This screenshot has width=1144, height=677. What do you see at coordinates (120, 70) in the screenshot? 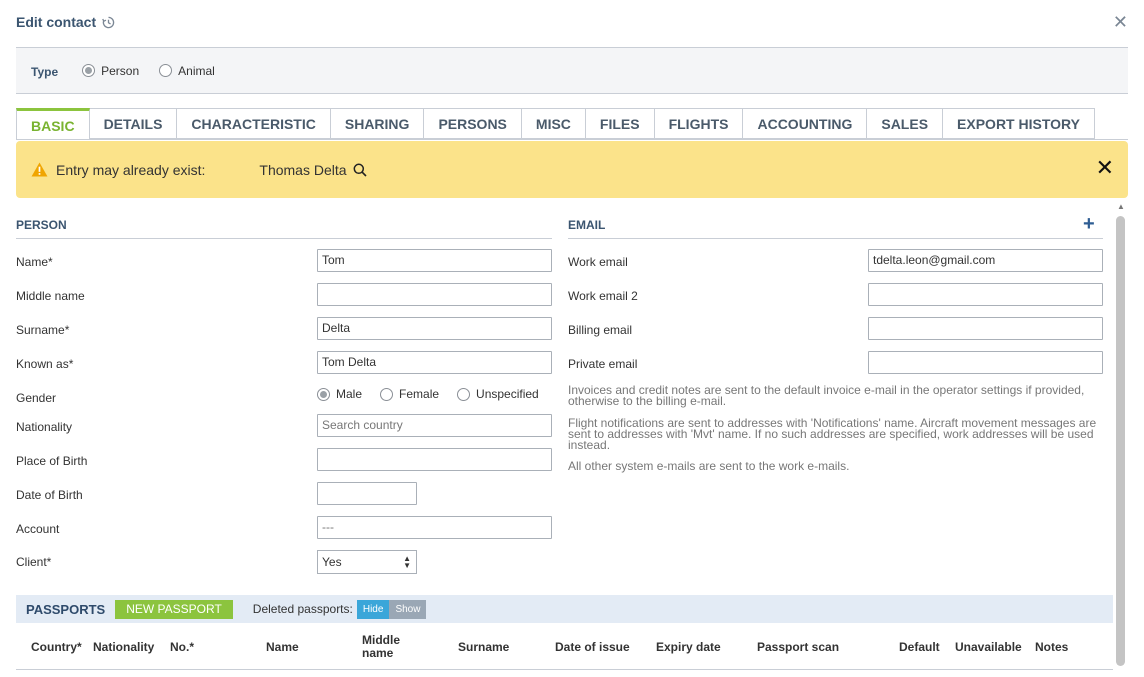
I see `type-person-label: Person` at bounding box center [120, 70].